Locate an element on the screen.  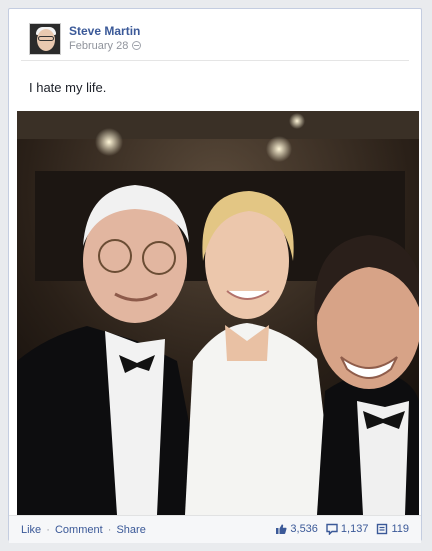
thumbs-up-icon is located at coordinates (281, 529).